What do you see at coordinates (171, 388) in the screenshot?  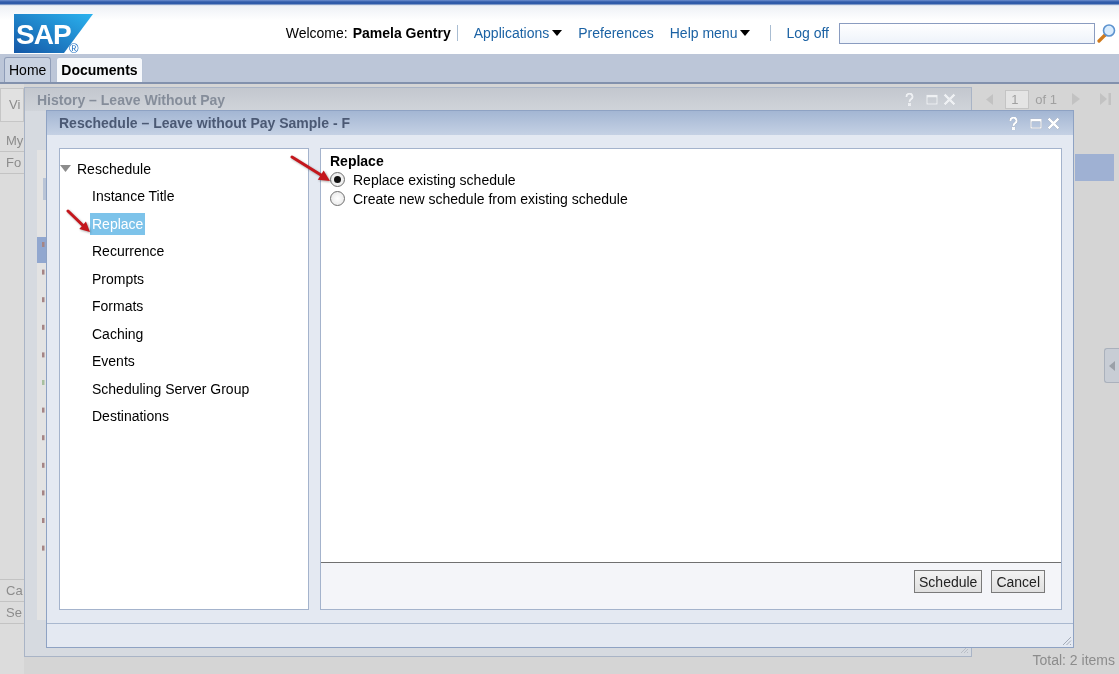 I see `tree-item: Scheduling Server Group` at bounding box center [171, 388].